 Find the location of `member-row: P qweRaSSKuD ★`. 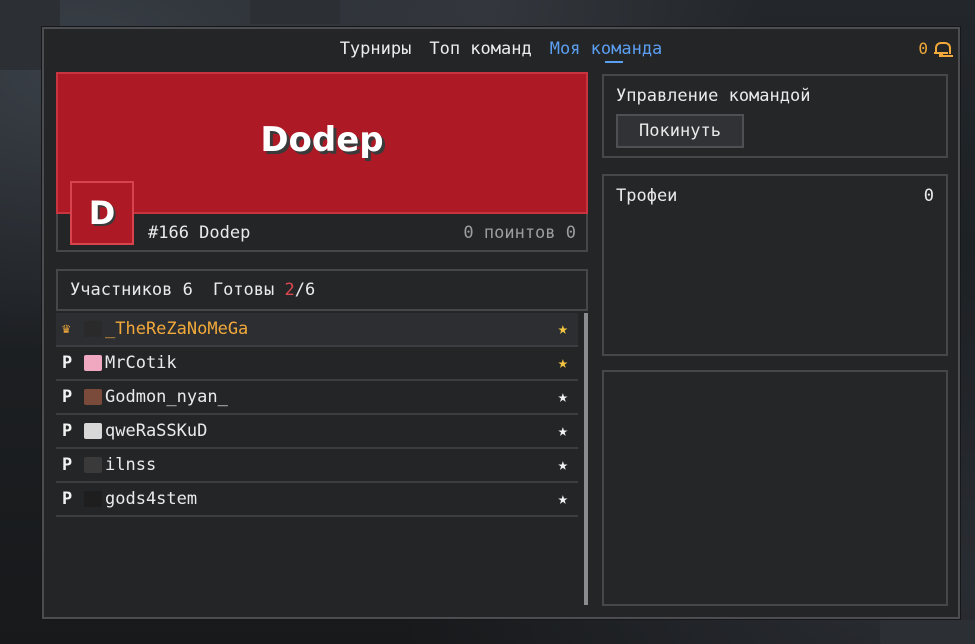

member-row: P qweRaSSKuD ★ is located at coordinates (317, 432).